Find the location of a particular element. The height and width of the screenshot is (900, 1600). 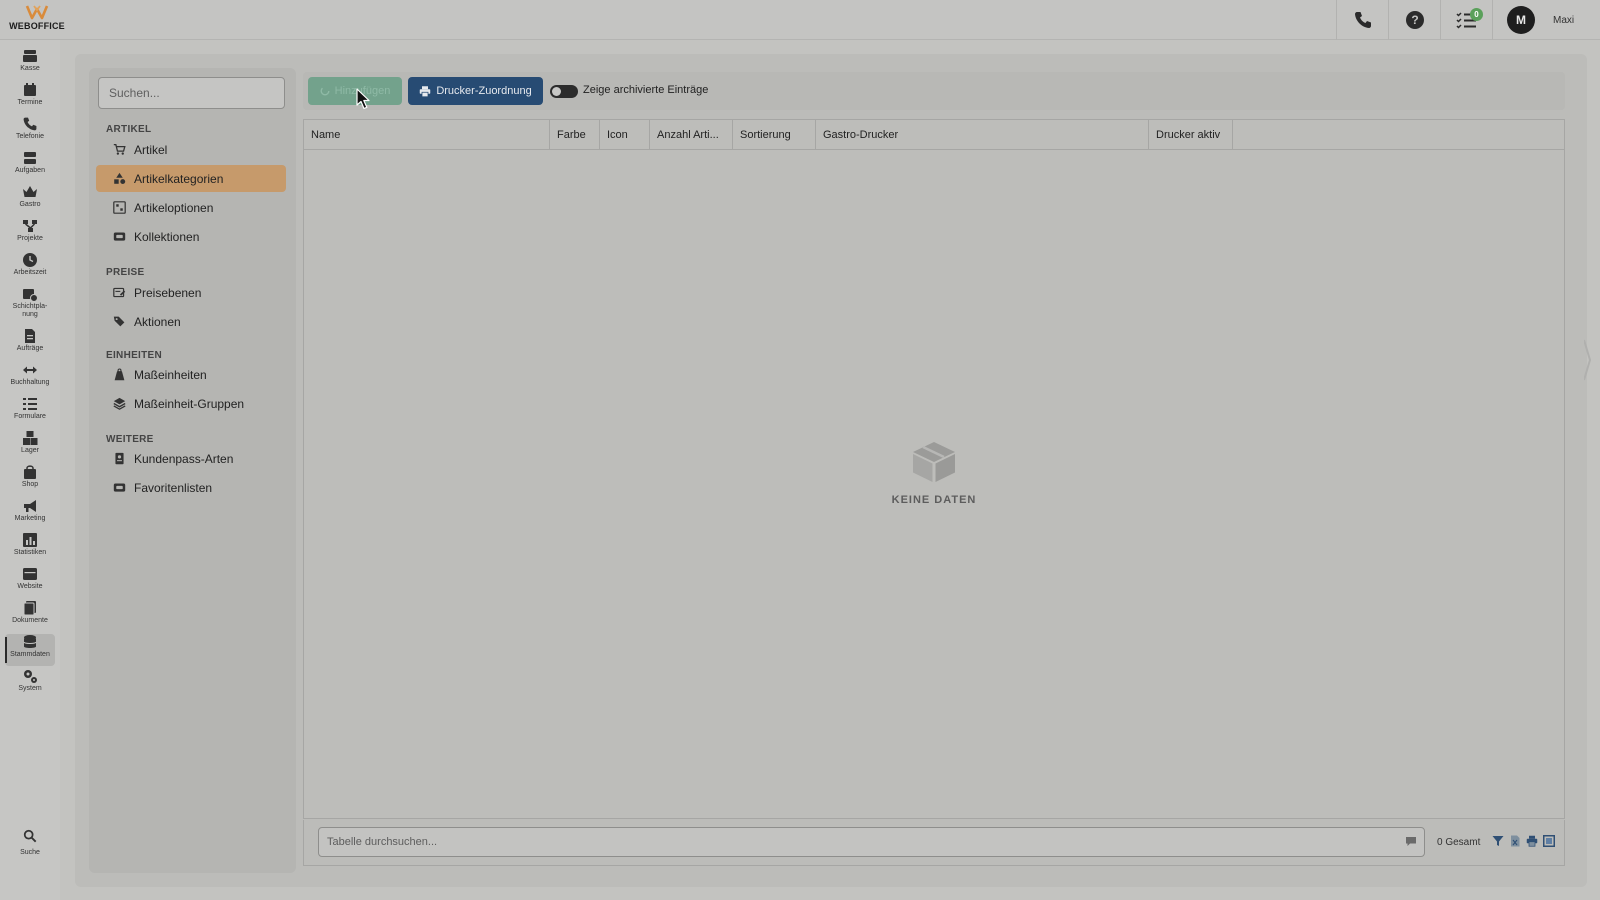

megaphone-icon is located at coordinates (30, 506).